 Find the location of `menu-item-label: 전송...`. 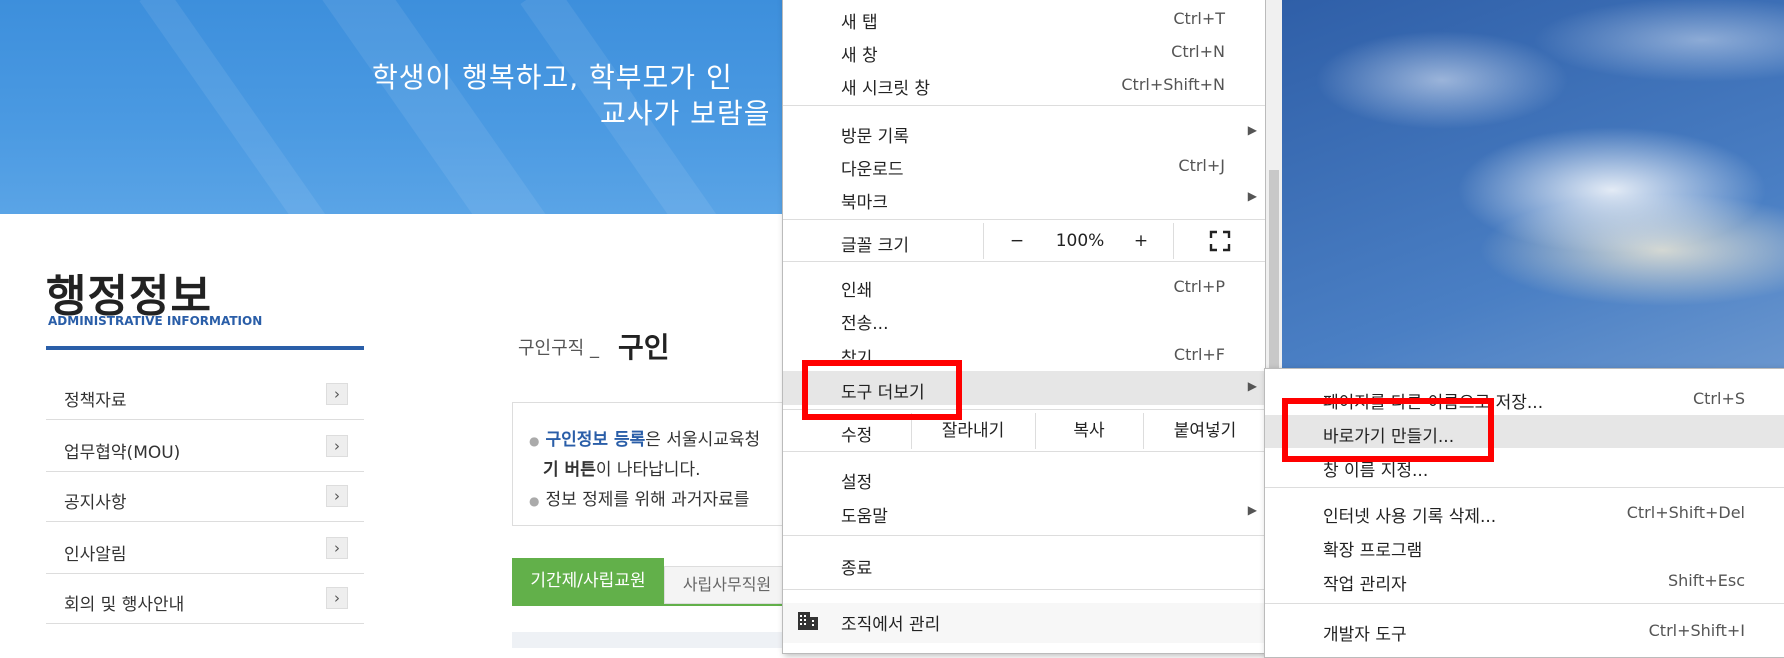

menu-item-label: 전송... is located at coordinates (865, 324).